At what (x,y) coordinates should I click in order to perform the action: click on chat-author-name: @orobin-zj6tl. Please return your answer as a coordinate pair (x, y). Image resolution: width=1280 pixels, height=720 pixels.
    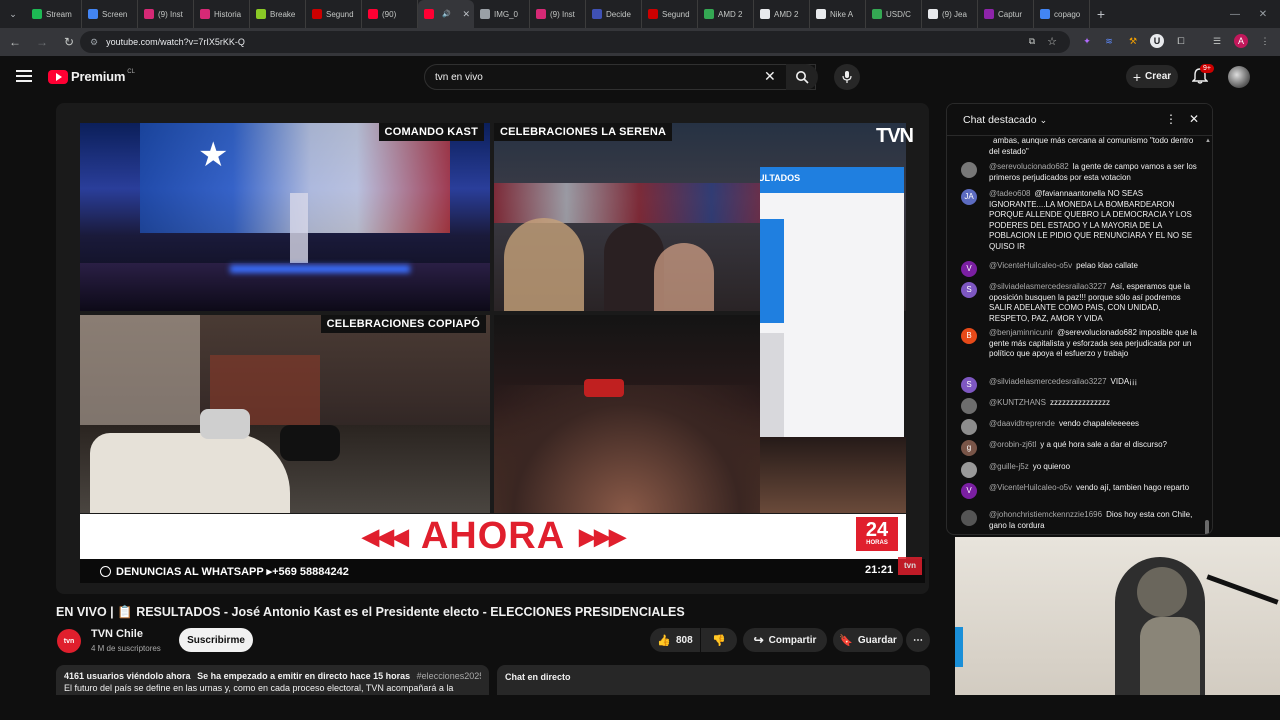
    Looking at the image, I should click on (1012, 444).